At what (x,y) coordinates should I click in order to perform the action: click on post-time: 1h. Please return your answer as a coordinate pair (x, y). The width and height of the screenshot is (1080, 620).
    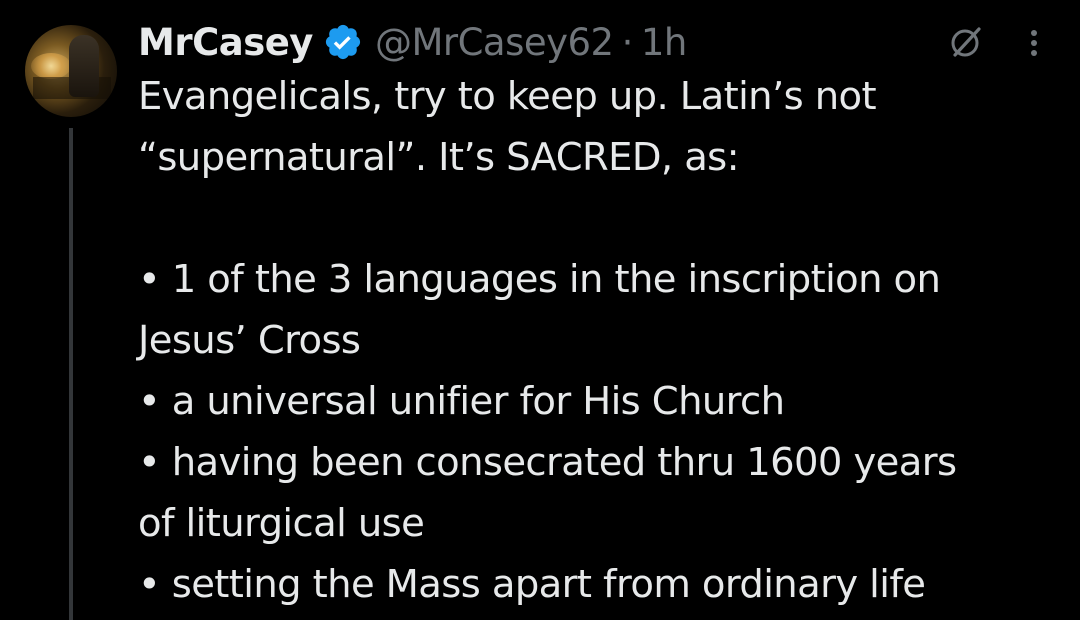
    Looking at the image, I should click on (664, 42).